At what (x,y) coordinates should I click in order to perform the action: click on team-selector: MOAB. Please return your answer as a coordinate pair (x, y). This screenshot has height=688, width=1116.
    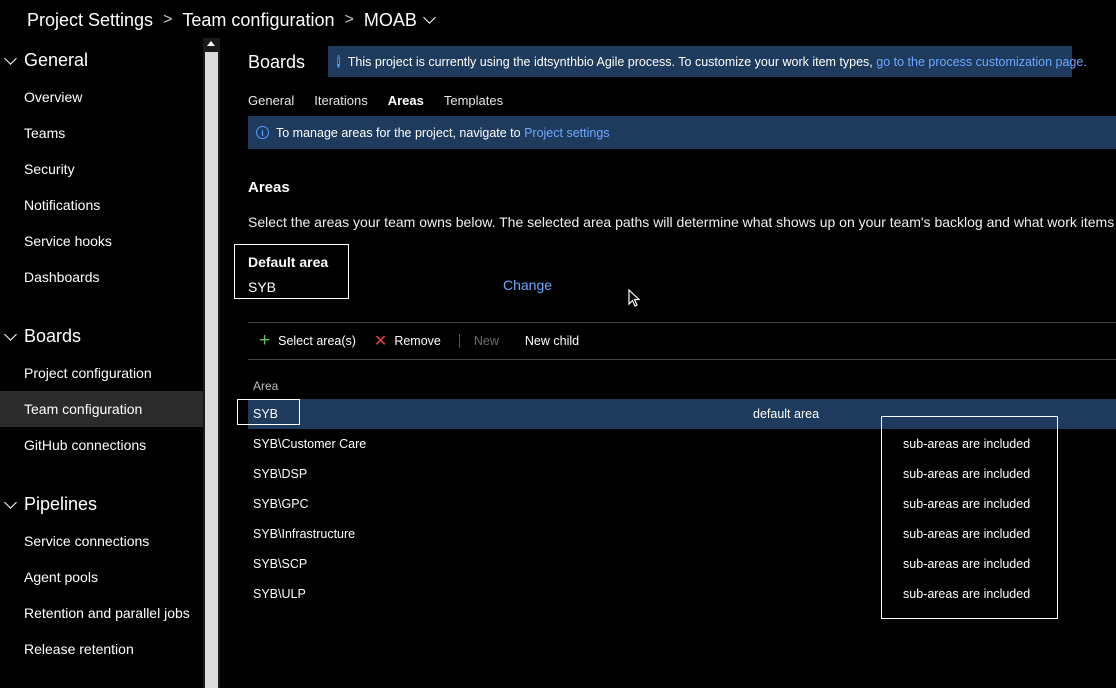
    Looking at the image, I should click on (390, 20).